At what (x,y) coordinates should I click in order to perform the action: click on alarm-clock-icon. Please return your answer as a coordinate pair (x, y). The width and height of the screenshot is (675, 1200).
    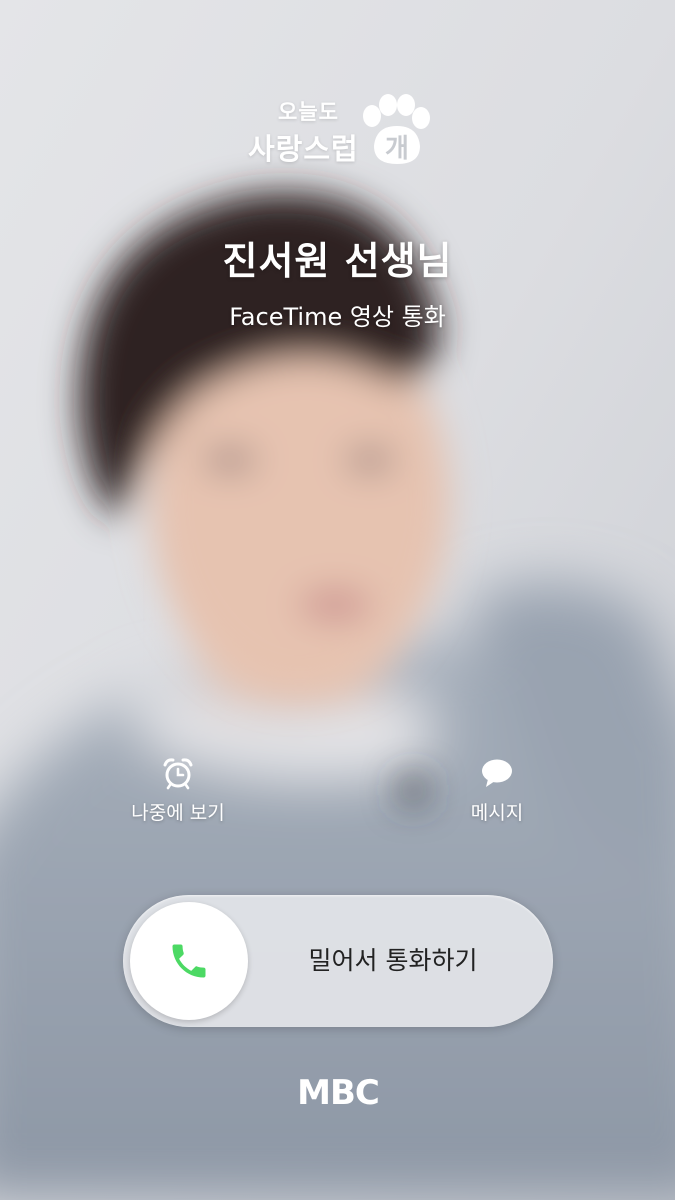
    Looking at the image, I should click on (178, 774).